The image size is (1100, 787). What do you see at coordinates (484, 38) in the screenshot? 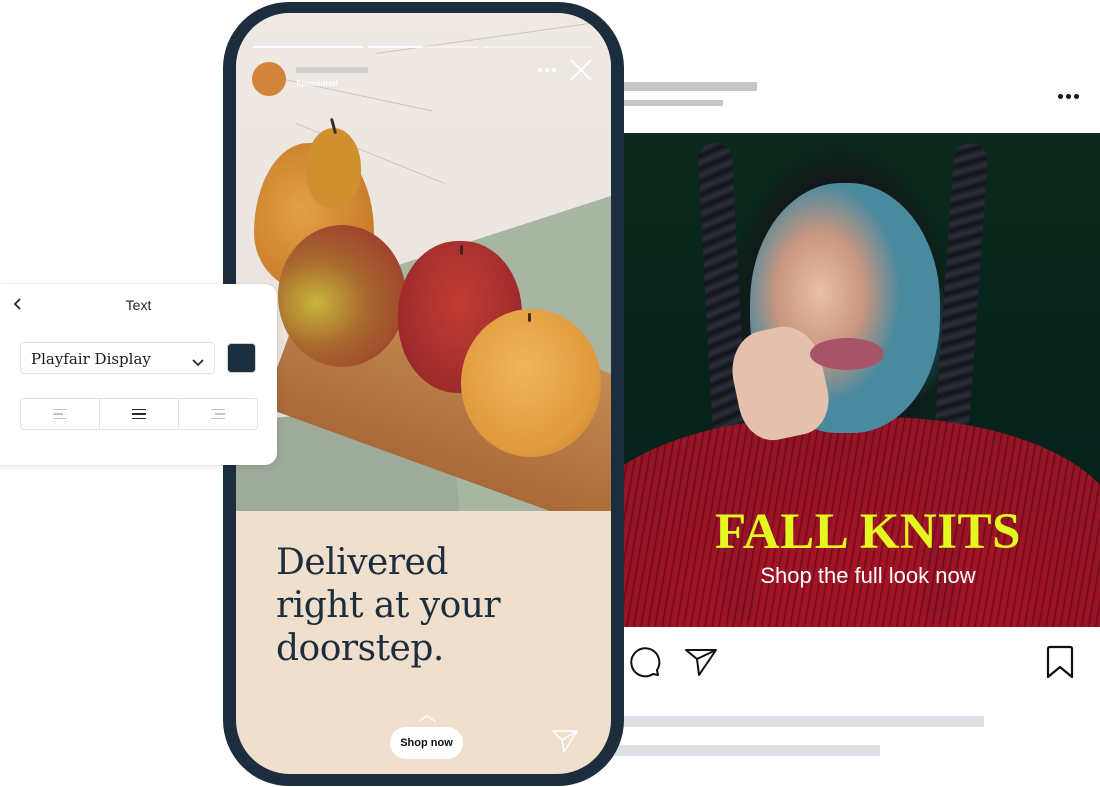
I see `marble-vein` at bounding box center [484, 38].